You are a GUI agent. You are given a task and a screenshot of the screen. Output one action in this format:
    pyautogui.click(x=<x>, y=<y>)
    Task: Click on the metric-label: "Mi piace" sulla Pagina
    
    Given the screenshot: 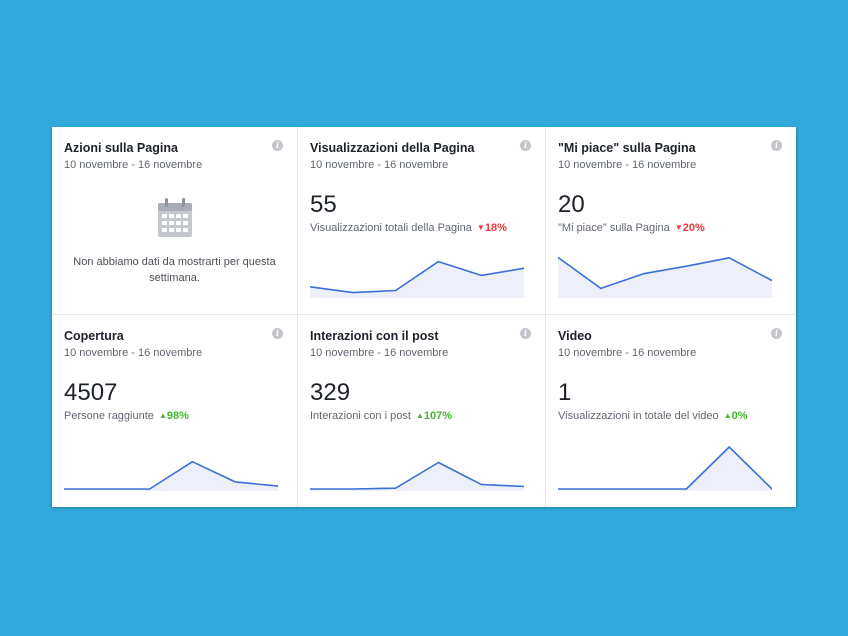 What is the action you would take?
    pyautogui.click(x=614, y=228)
    